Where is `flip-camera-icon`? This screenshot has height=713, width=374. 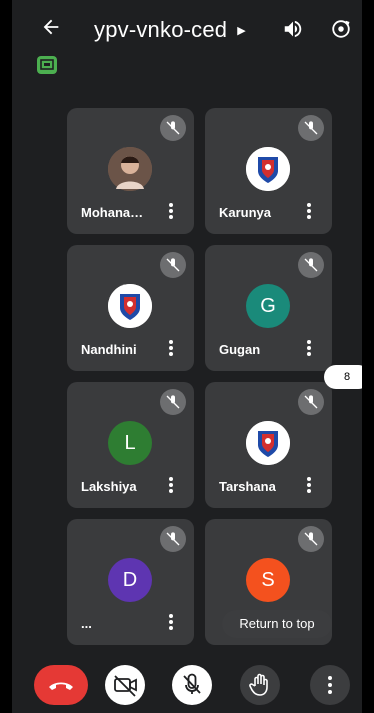 flip-camera-icon is located at coordinates (342, 30).